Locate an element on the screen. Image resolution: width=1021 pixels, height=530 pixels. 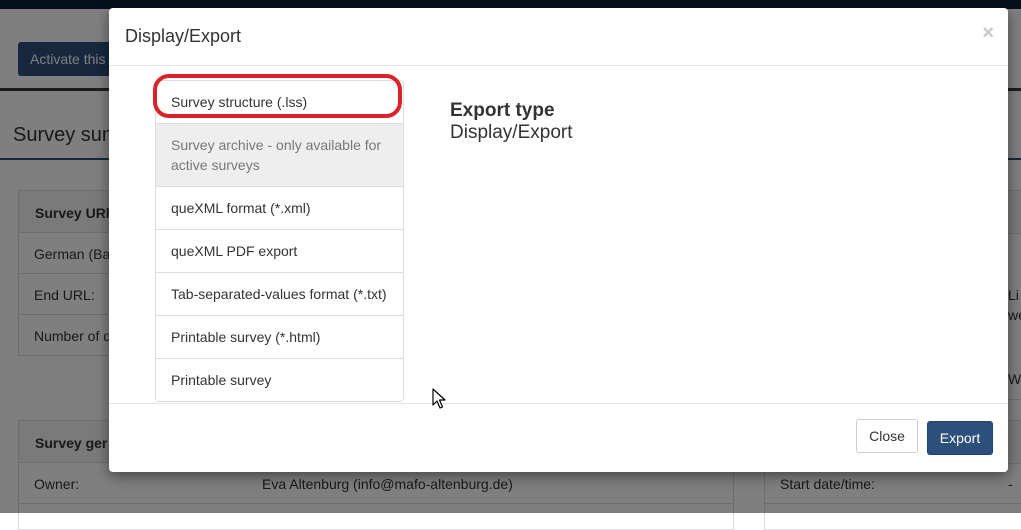
export-option-survey-structure: Survey structure (.lss) is located at coordinates (279, 102).